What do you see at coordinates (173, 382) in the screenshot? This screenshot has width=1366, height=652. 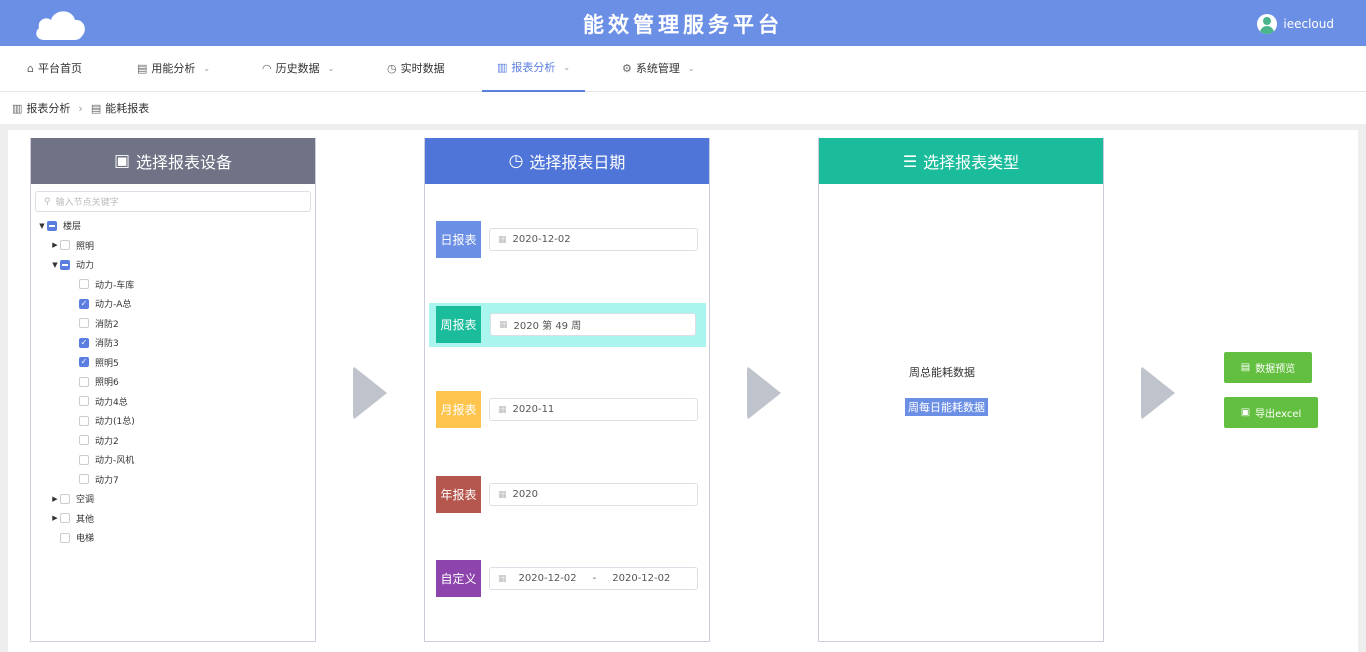 I see `tree-node: 照明6` at bounding box center [173, 382].